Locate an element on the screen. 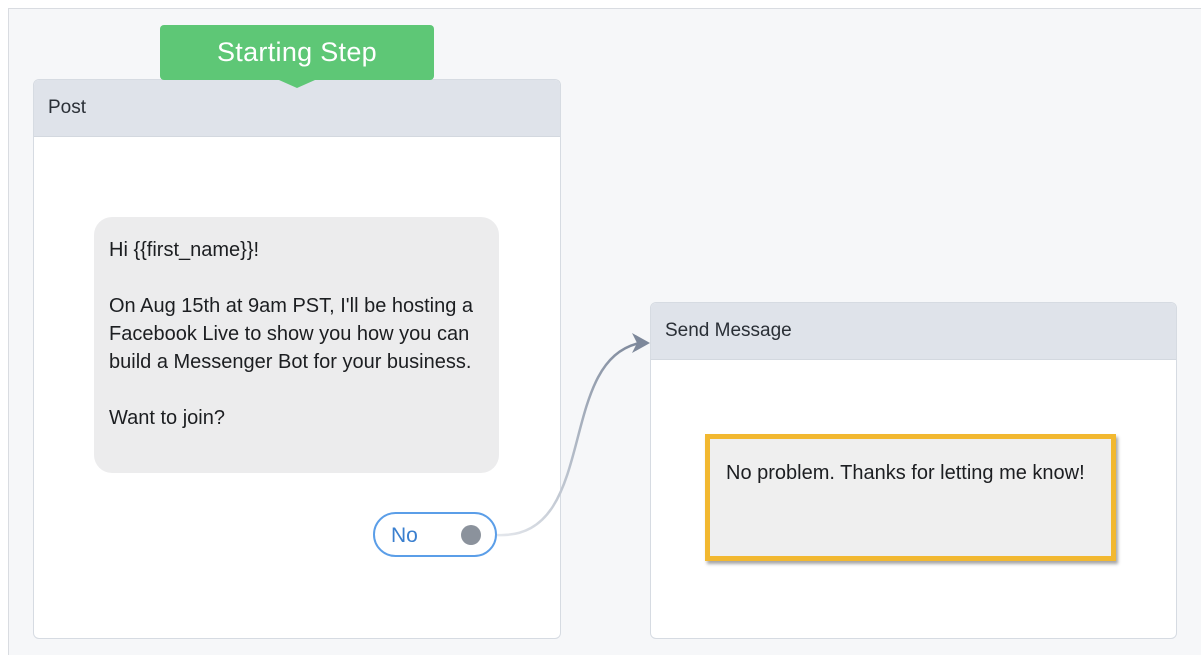 This screenshot has height=655, width=1201. post-node-title: Post is located at coordinates (67, 107).